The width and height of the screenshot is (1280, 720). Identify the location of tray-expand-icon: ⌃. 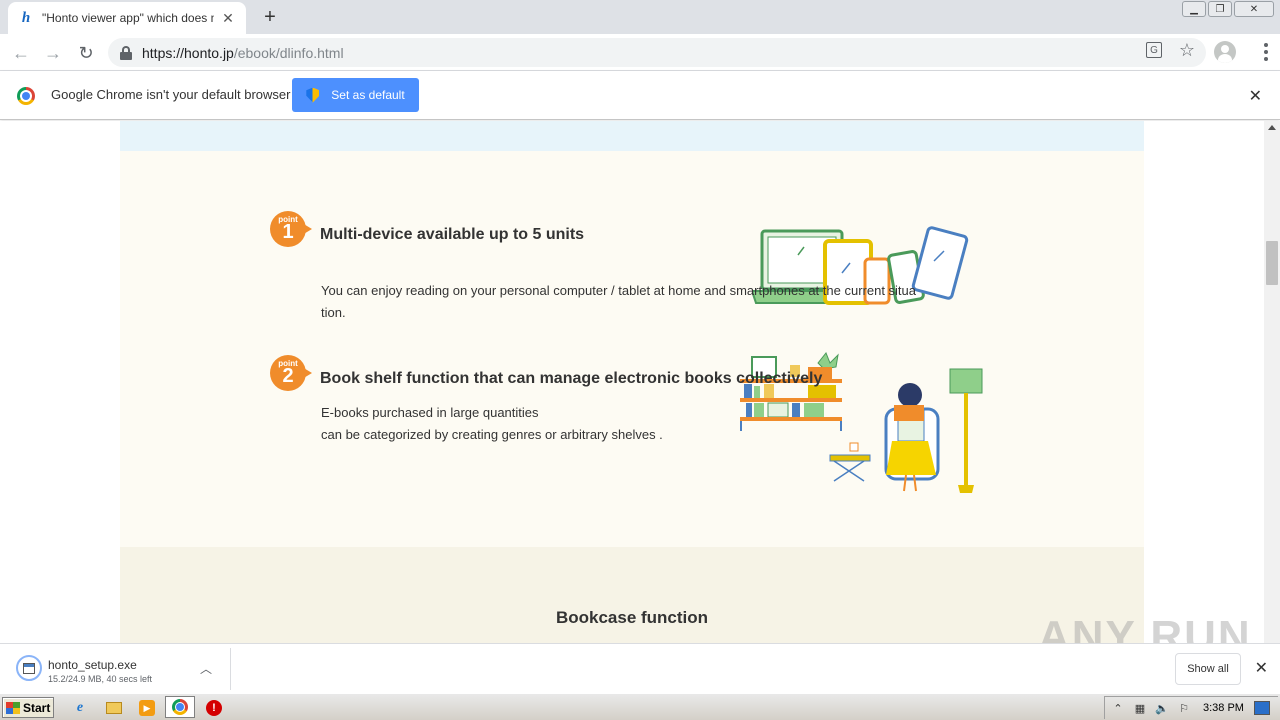
(1118, 708).